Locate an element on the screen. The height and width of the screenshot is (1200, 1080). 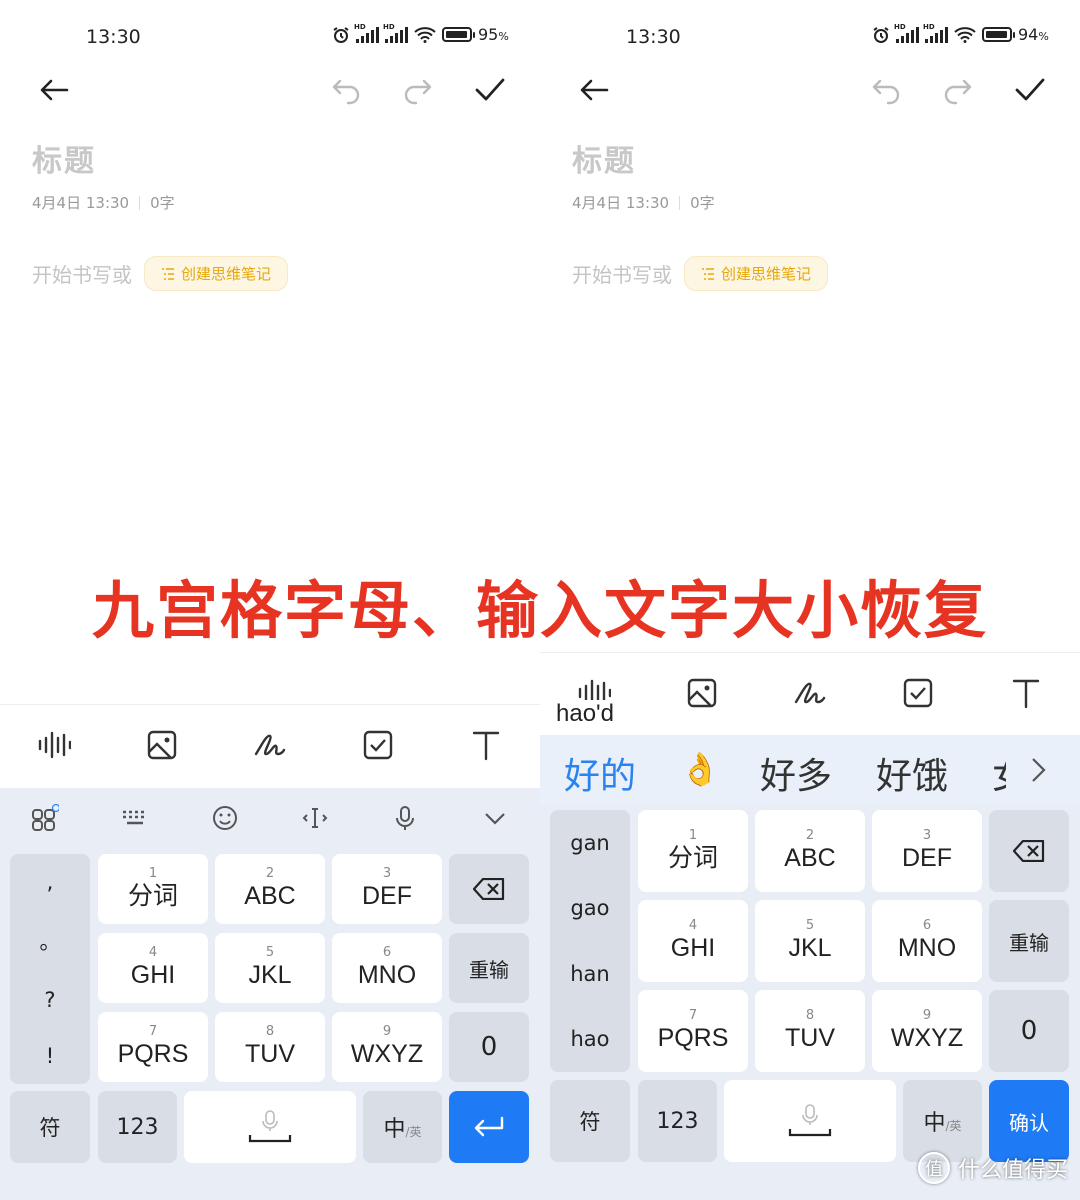
candidate-1: 好的 is located at coordinates (600, 773).